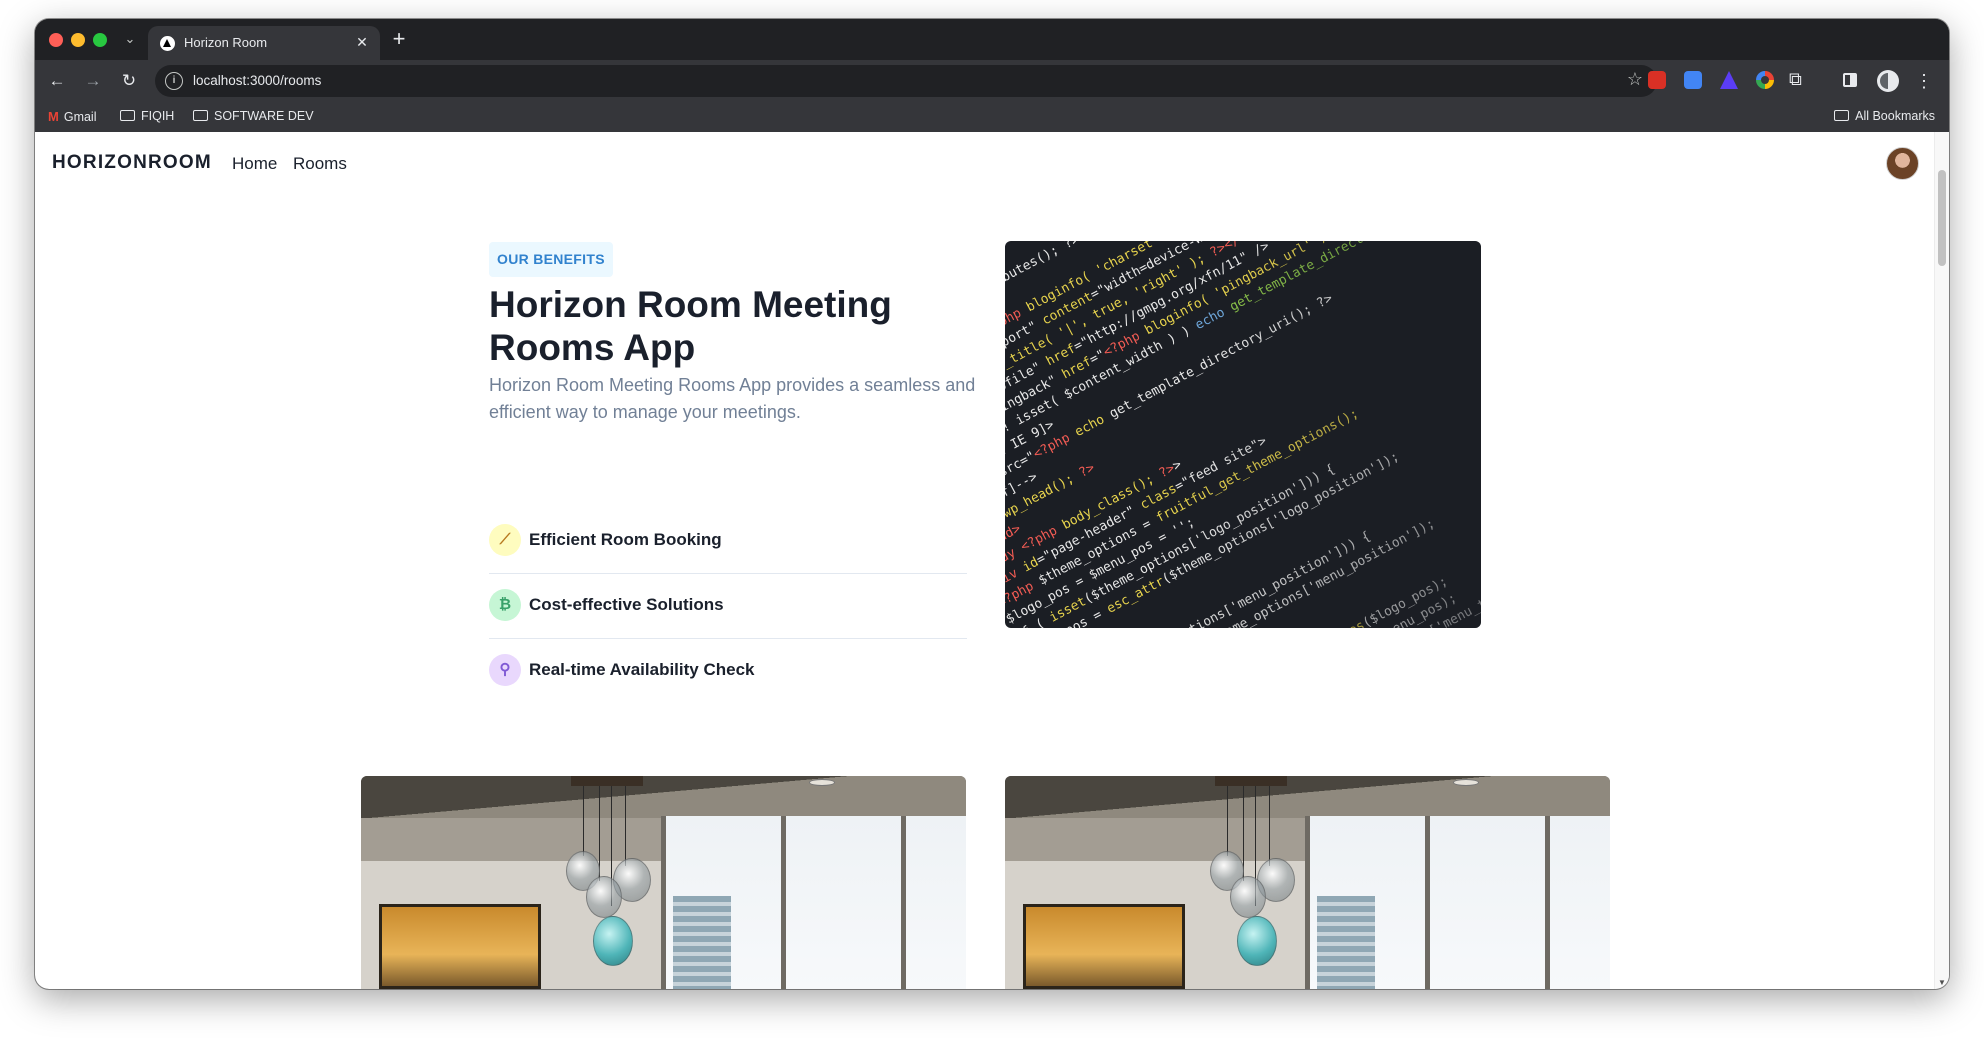 Image resolution: width=1984 pixels, height=1040 pixels. I want to click on forward-arrow-icon: →, so click(93, 81).